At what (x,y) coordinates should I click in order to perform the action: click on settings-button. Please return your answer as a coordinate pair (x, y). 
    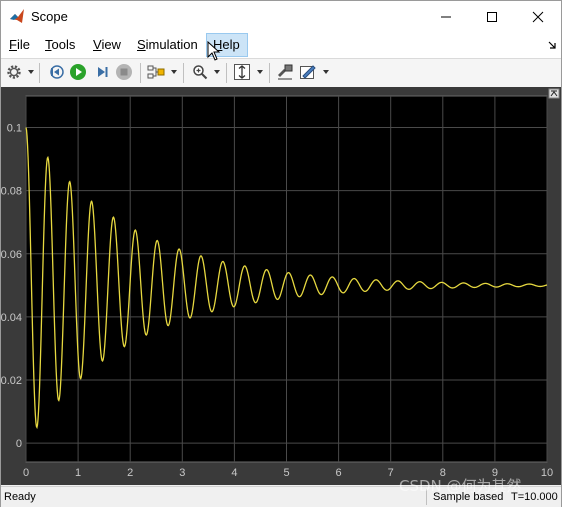
    Looking at the image, I should click on (14, 72).